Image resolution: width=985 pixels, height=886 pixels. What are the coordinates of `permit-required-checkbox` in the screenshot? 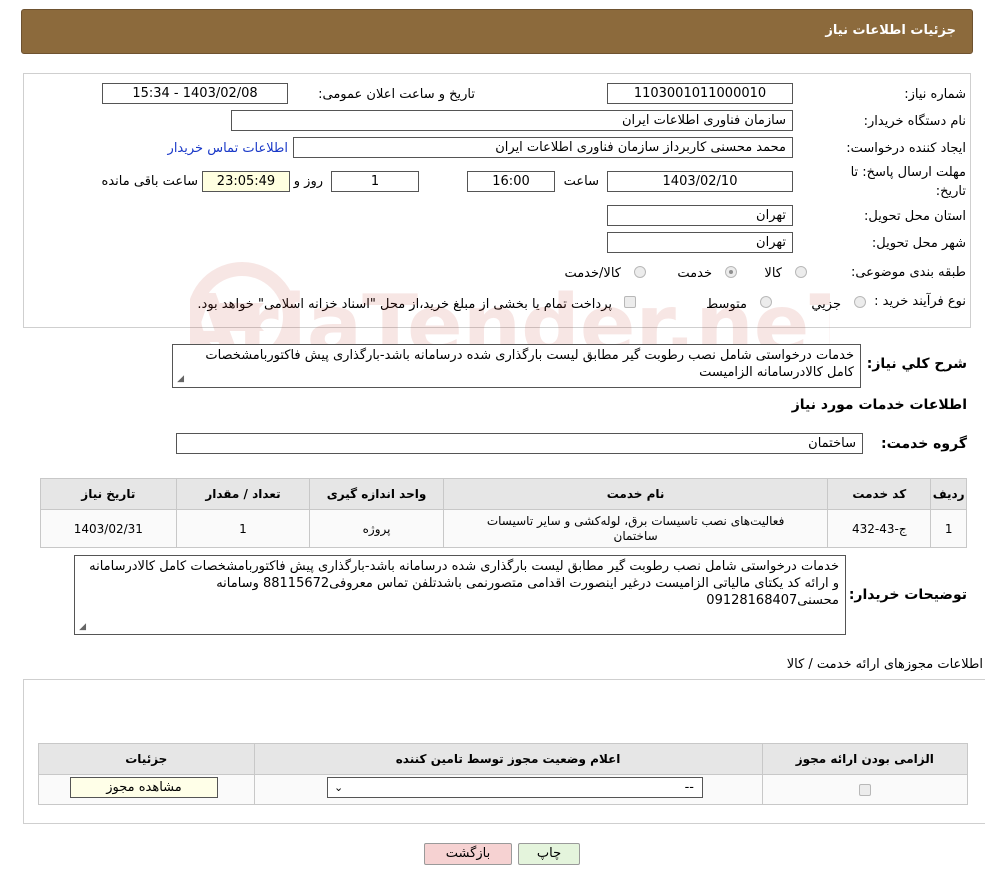 It's located at (864, 790).